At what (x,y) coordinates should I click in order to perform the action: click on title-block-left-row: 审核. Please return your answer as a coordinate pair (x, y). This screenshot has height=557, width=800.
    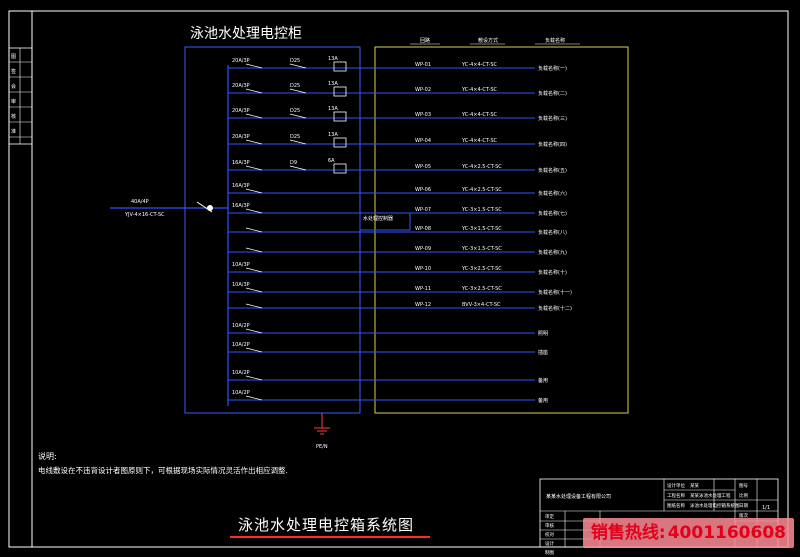
    Looking at the image, I should click on (549, 525).